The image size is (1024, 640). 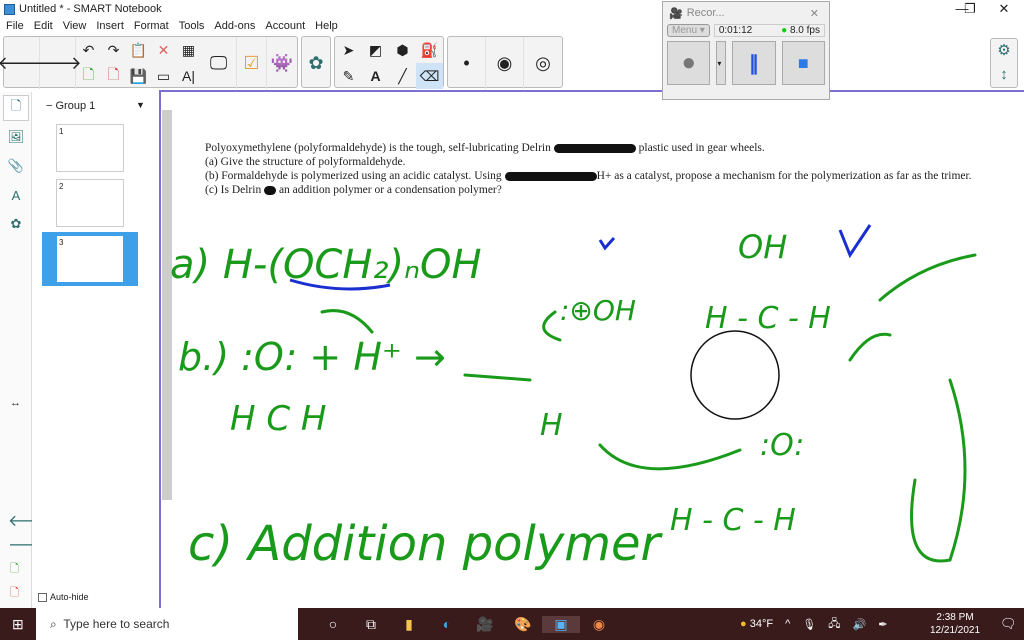 What do you see at coordinates (754, 63) in the screenshot?
I see `pause-button: ∥` at bounding box center [754, 63].